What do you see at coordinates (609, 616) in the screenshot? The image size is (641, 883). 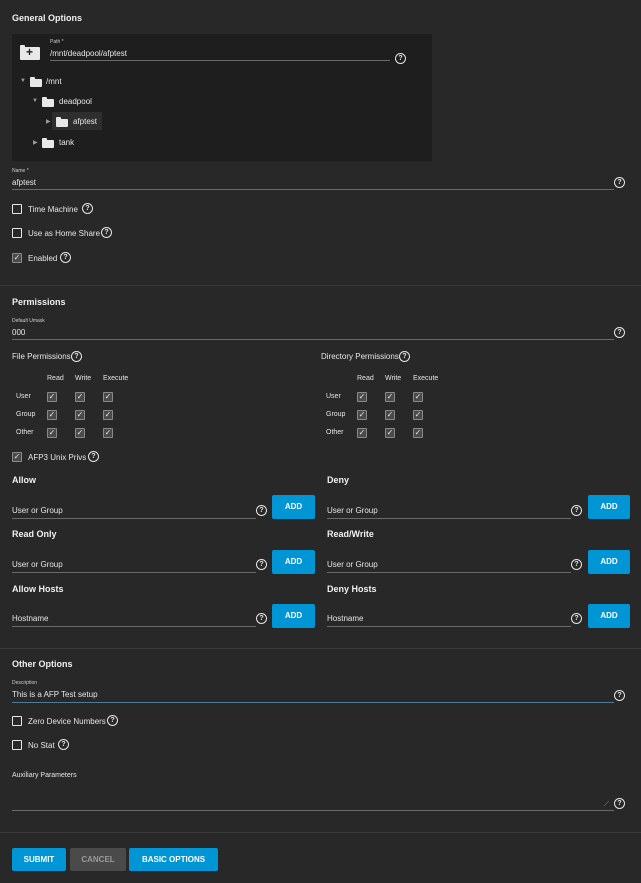 I see `deny-hosts-add-button: ADD` at bounding box center [609, 616].